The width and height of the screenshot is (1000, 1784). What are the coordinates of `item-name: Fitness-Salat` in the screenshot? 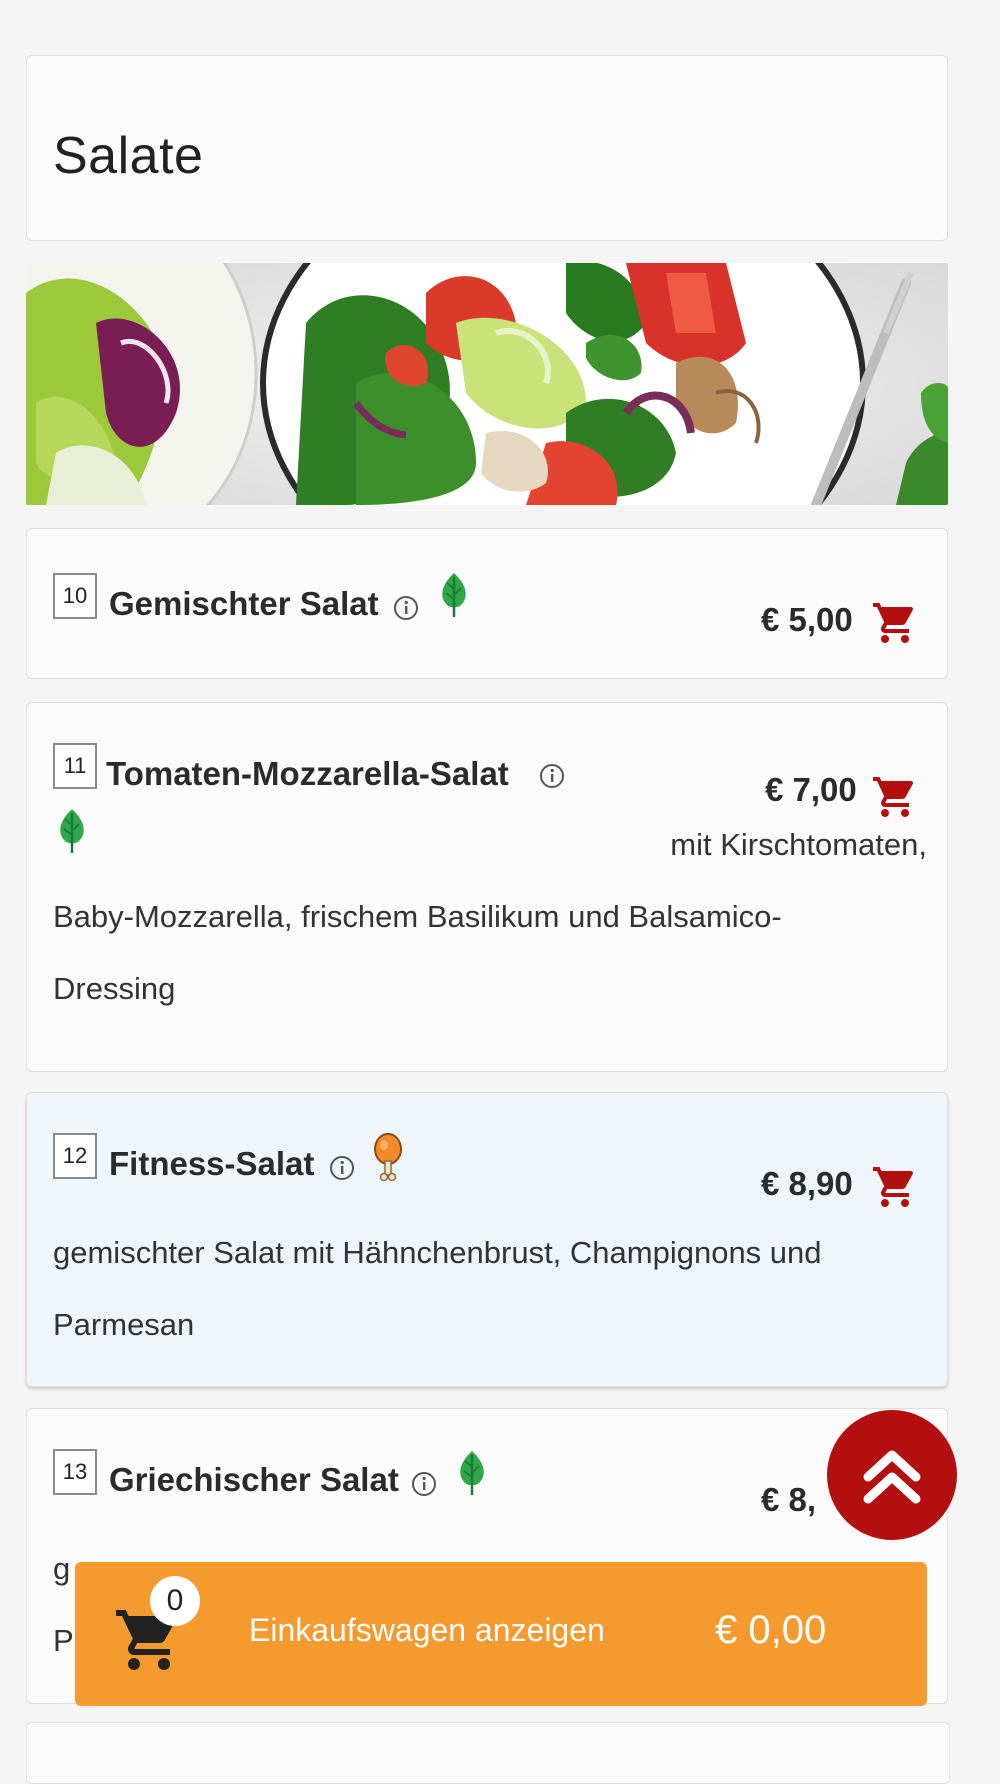 It's located at (211, 1164).